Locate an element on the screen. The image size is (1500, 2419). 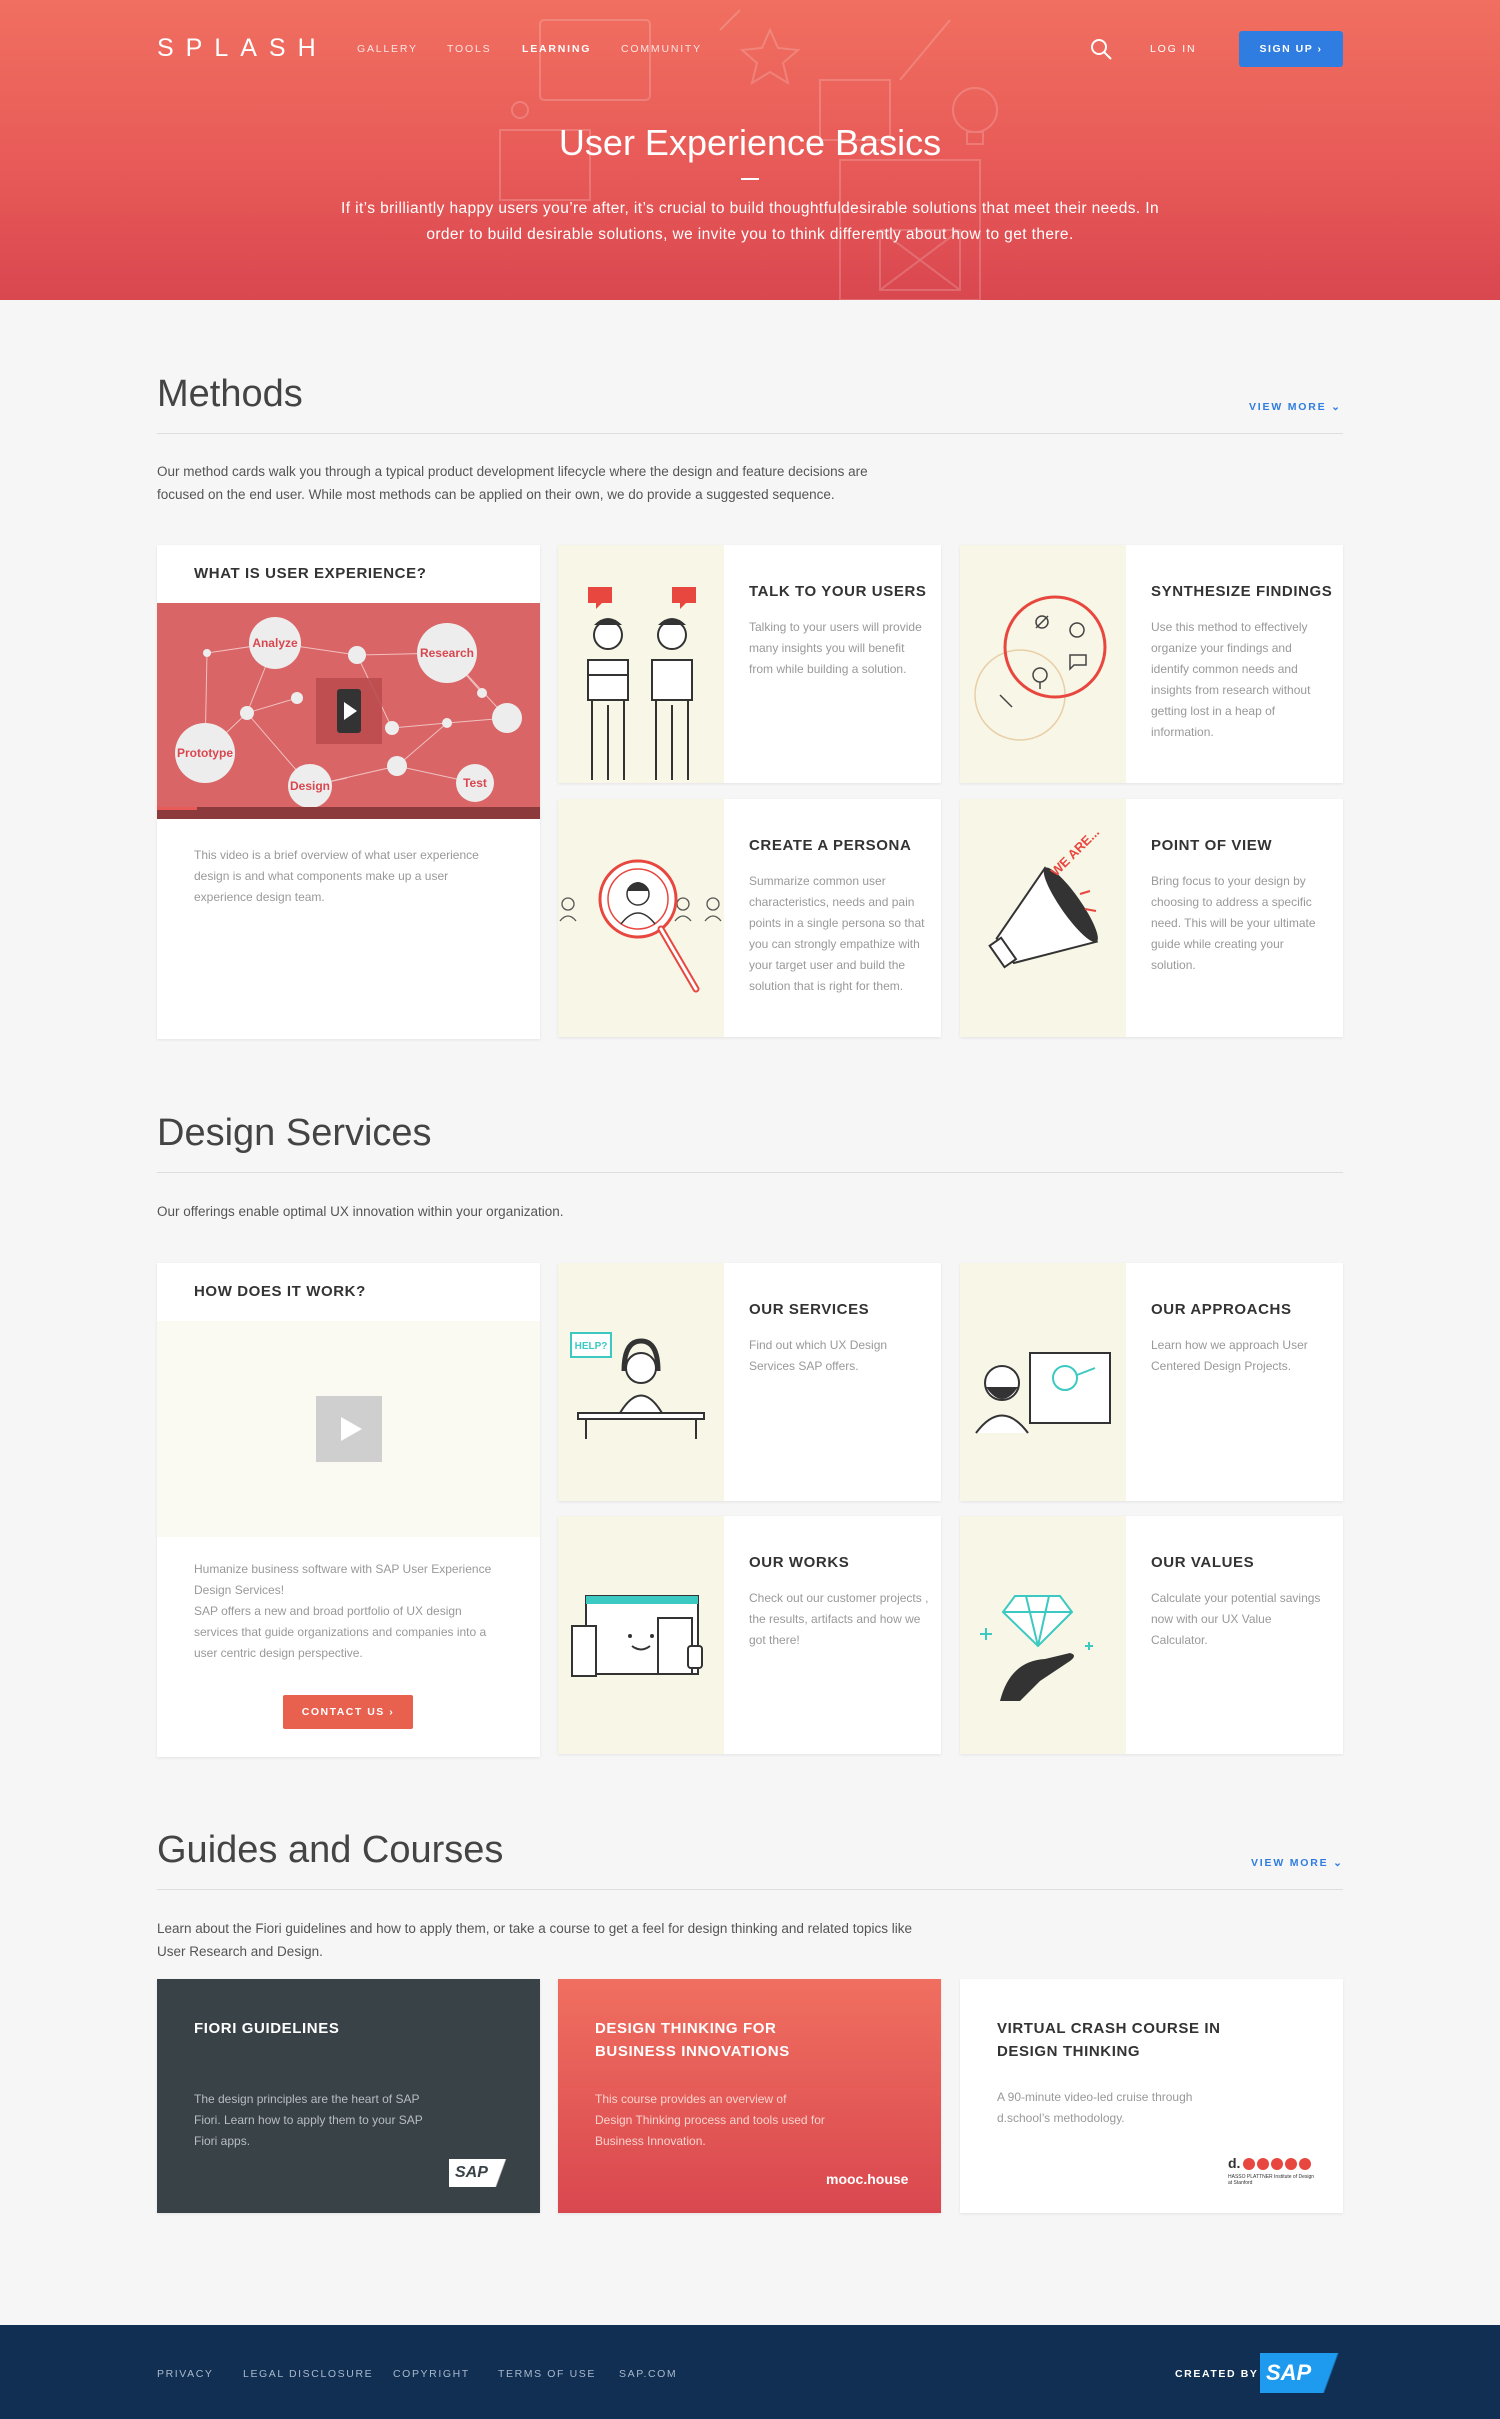
helpdesk-icon: HELP? is located at coordinates (637, 1385).